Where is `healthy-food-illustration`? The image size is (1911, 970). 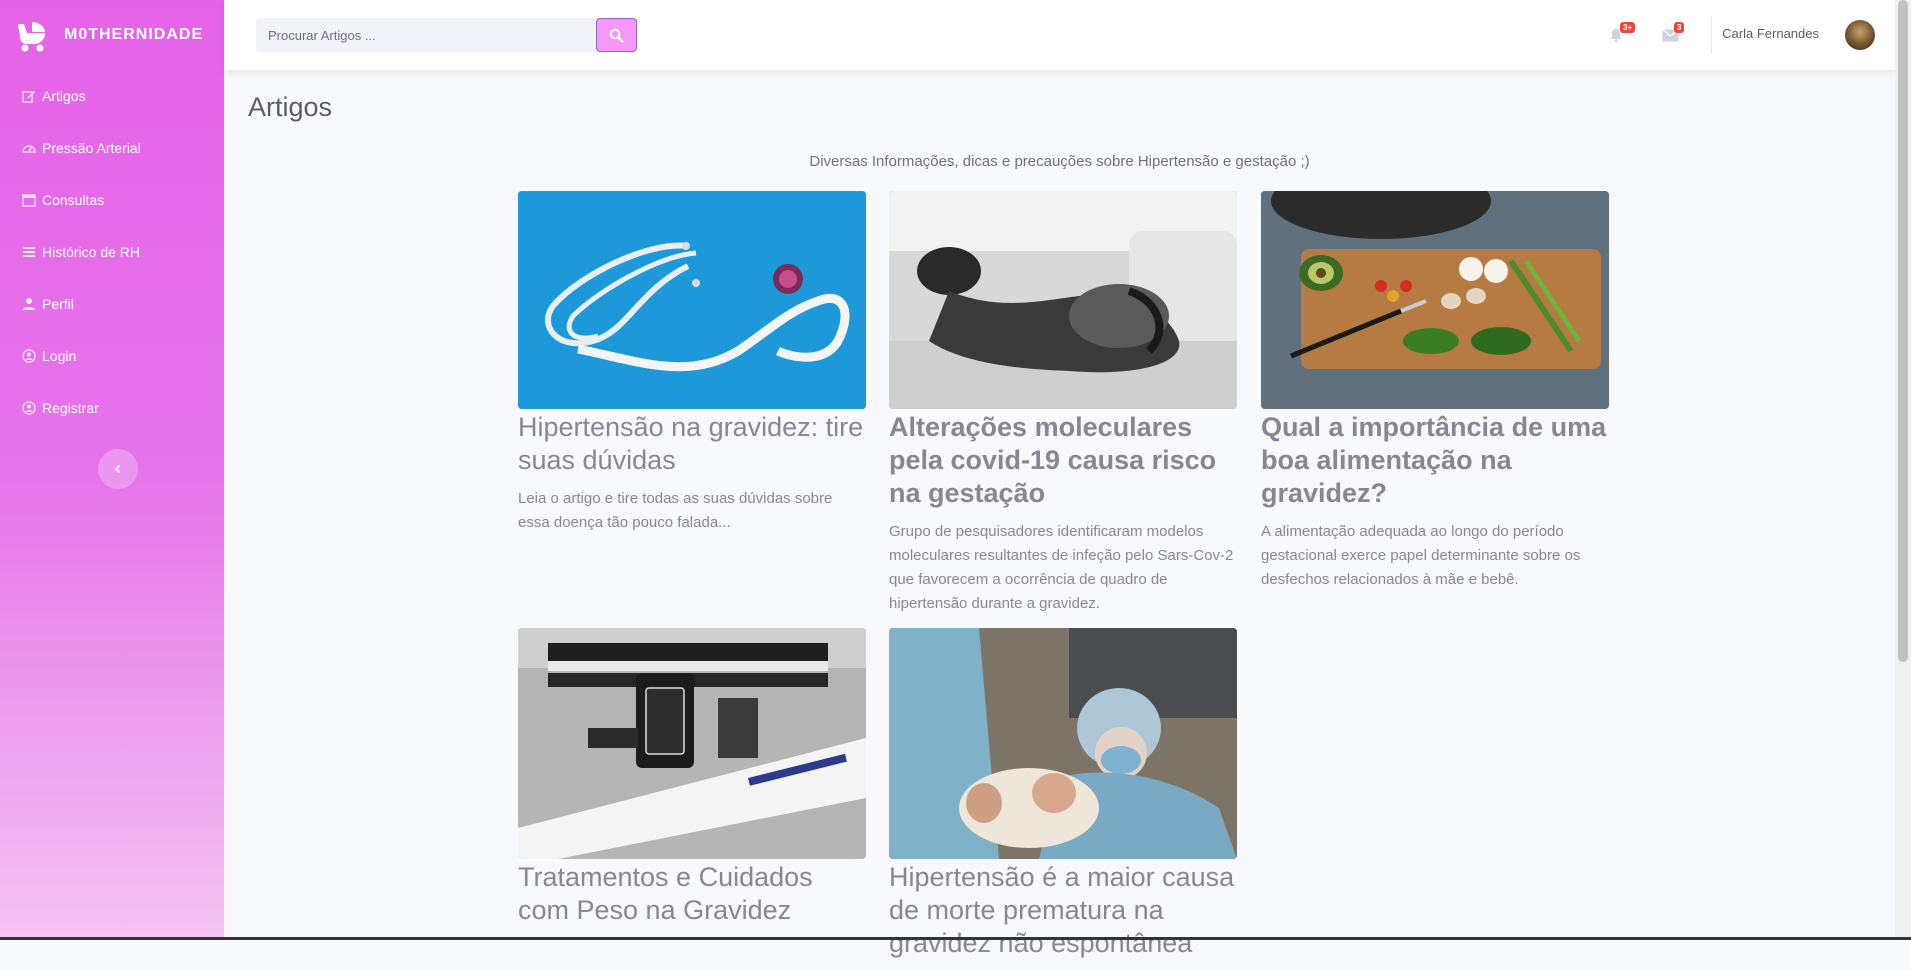
healthy-food-illustration is located at coordinates (1435, 300).